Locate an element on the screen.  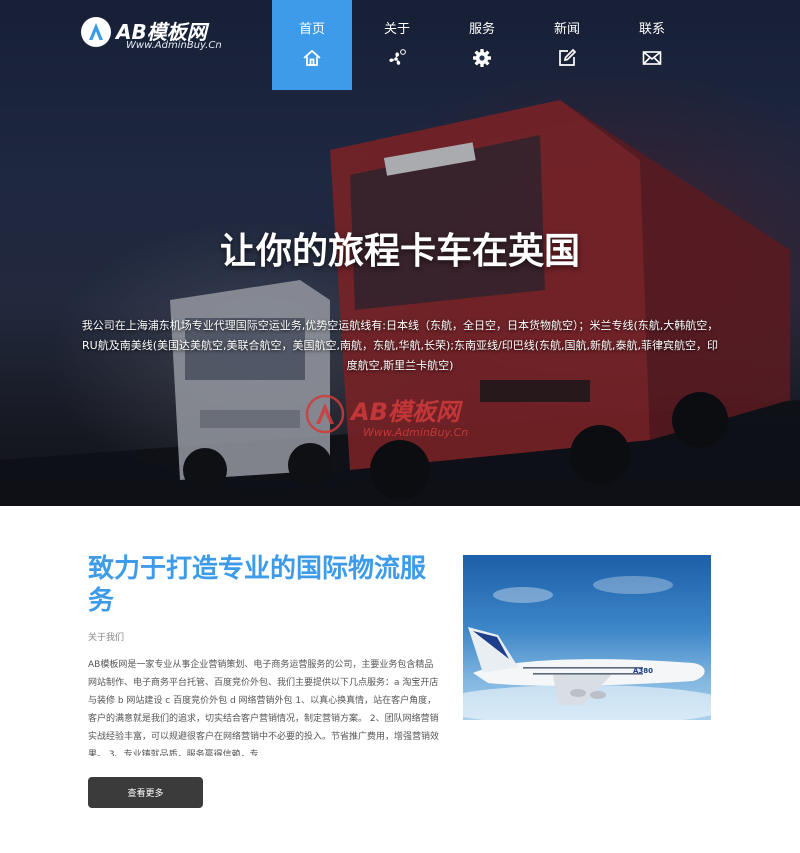
watermark-text: AB模板网 is located at coordinates (405, 412).